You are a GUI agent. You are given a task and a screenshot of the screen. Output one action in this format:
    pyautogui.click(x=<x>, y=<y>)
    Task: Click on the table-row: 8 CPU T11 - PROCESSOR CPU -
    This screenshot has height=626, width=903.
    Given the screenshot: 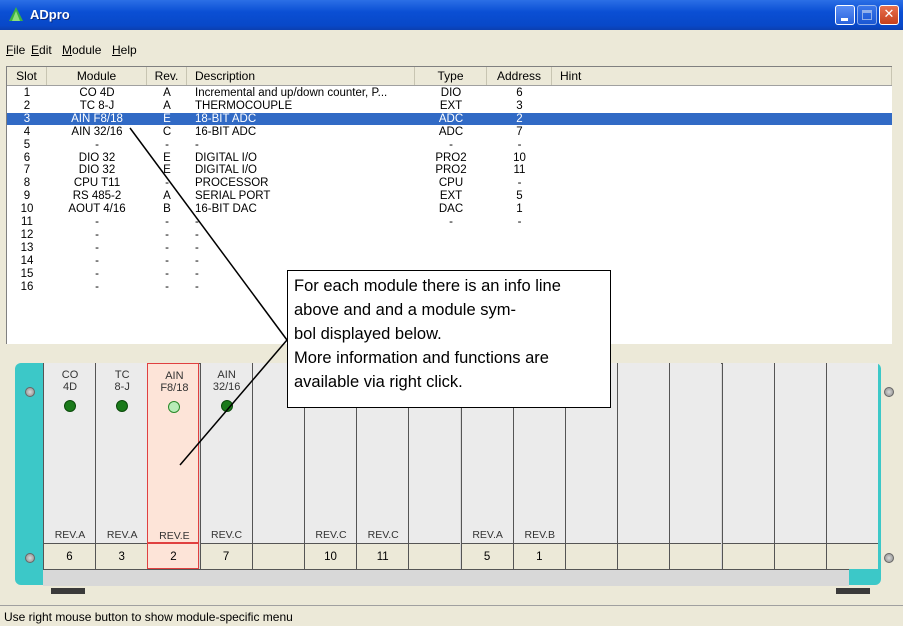 What is the action you would take?
    pyautogui.click(x=449, y=183)
    